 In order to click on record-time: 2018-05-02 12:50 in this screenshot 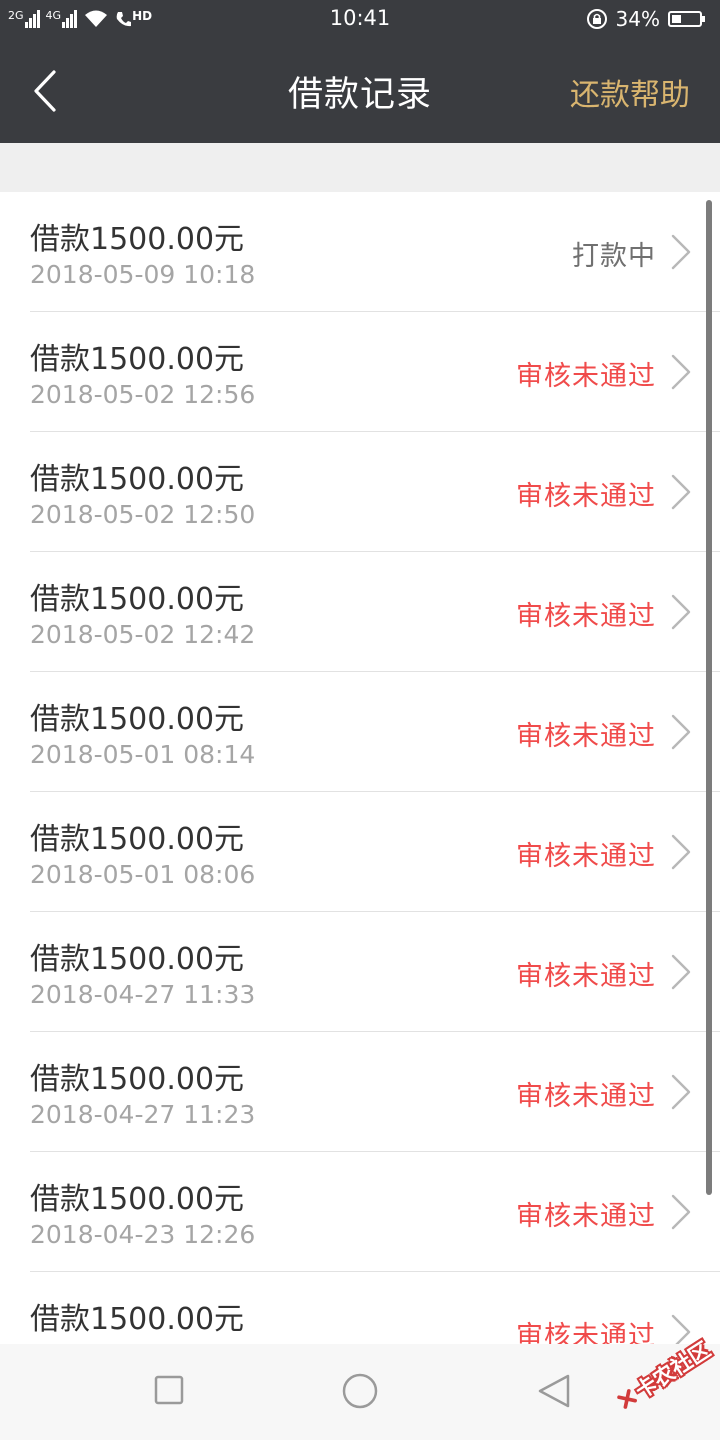, I will do `click(143, 514)`.